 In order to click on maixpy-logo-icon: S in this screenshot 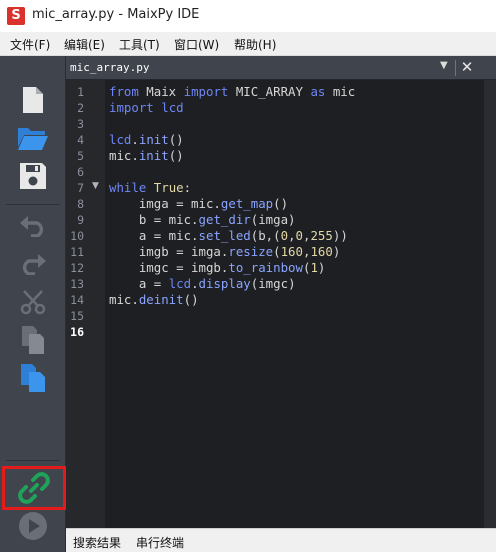, I will do `click(16, 16)`.